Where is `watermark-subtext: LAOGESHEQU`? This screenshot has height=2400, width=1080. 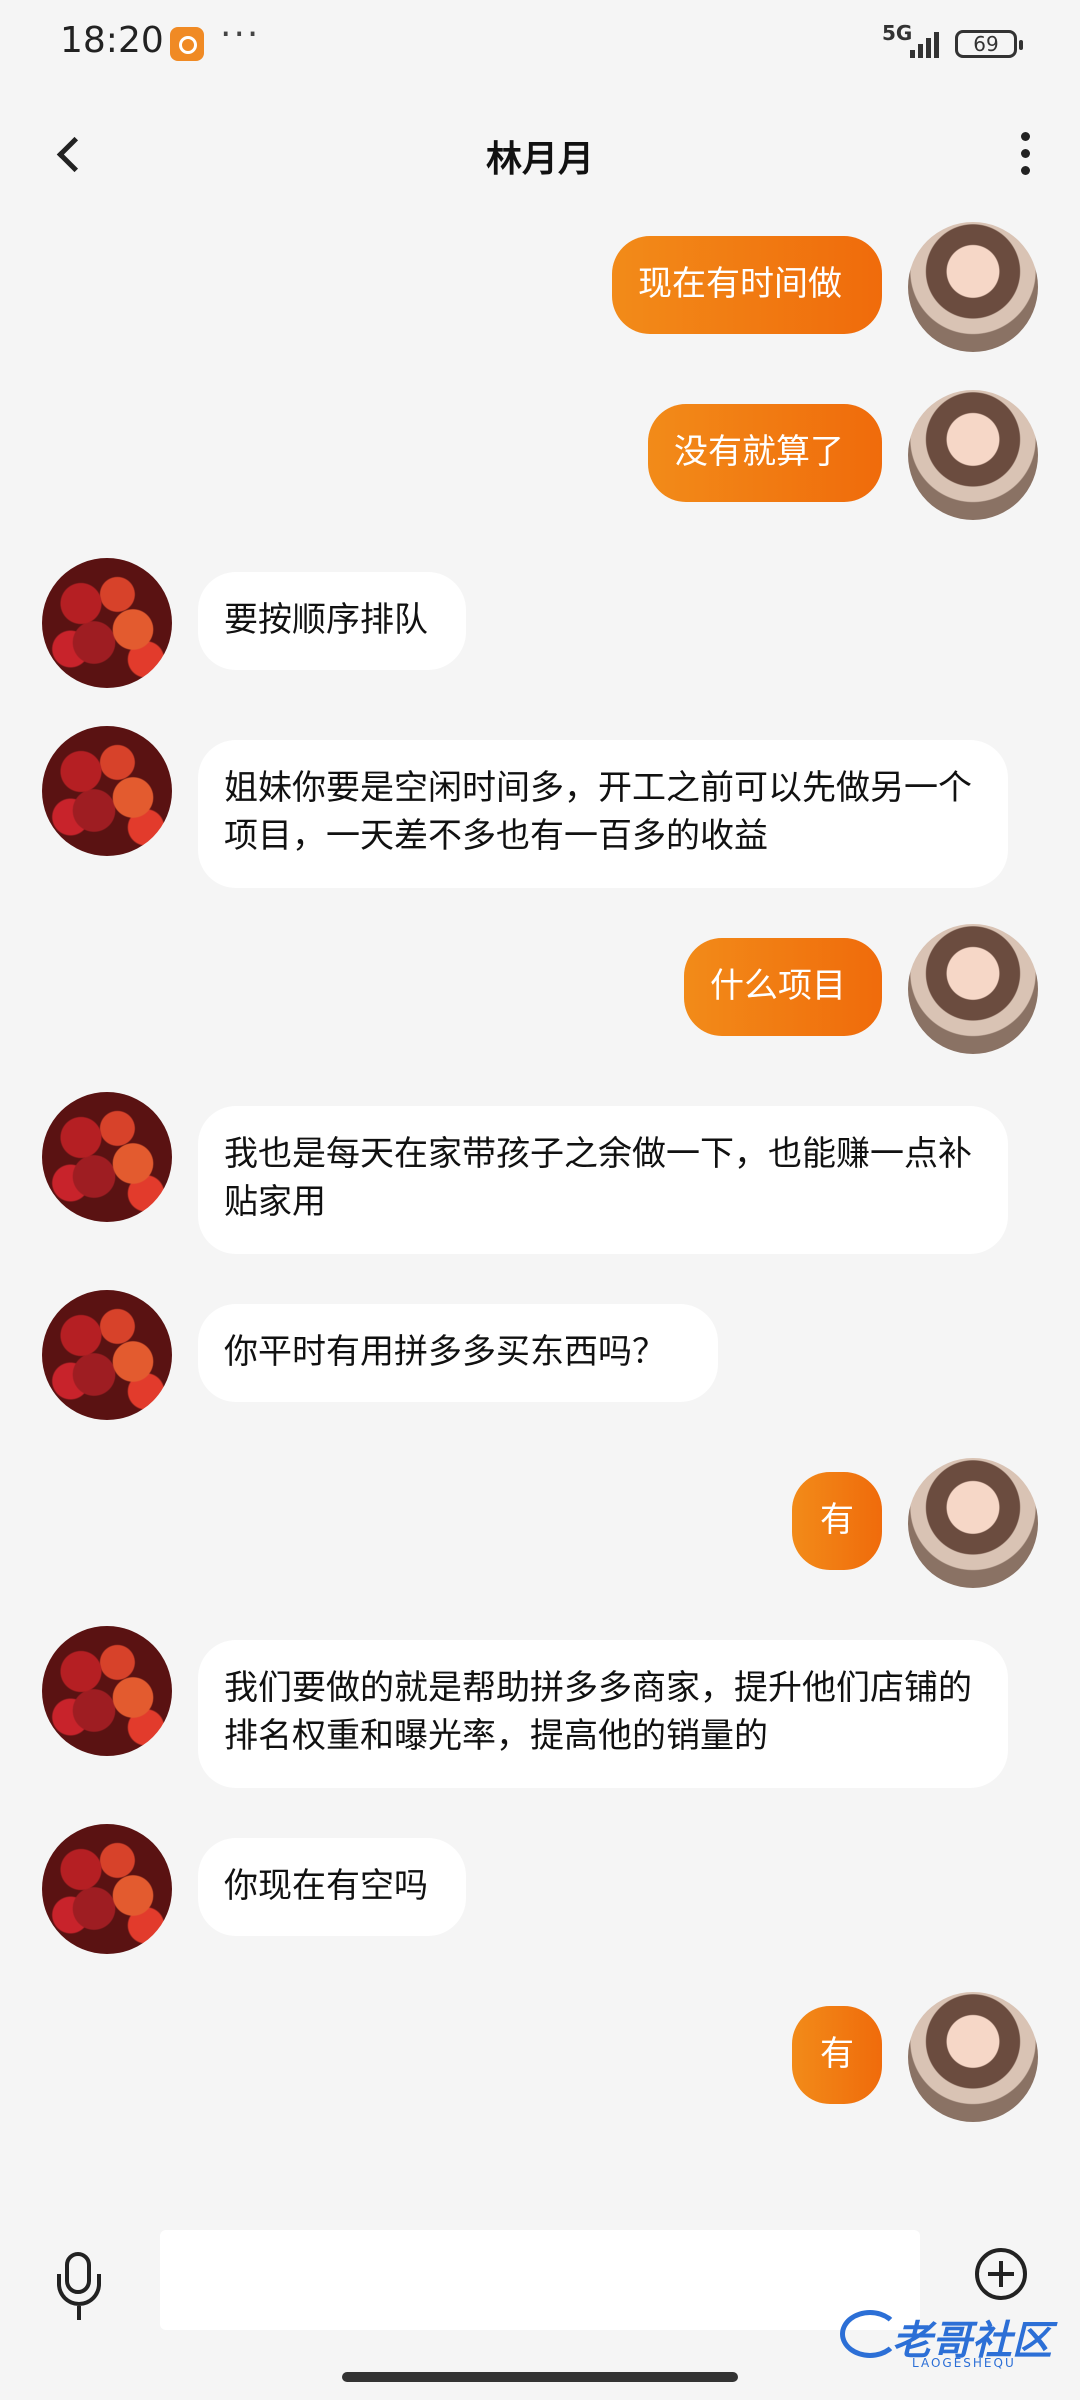
watermark-subtext: LAOGESHEQU is located at coordinates (964, 2363).